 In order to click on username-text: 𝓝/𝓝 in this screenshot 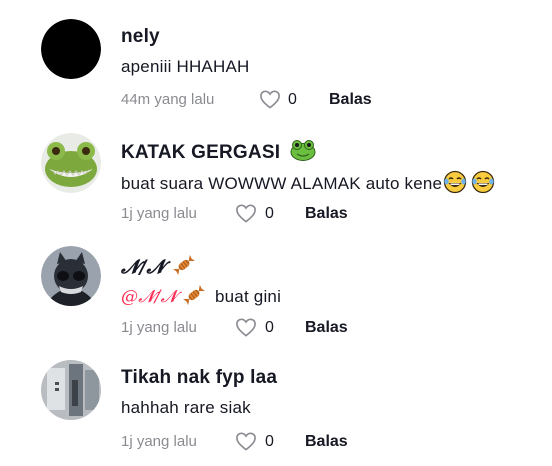, I will do `click(143, 267)`.